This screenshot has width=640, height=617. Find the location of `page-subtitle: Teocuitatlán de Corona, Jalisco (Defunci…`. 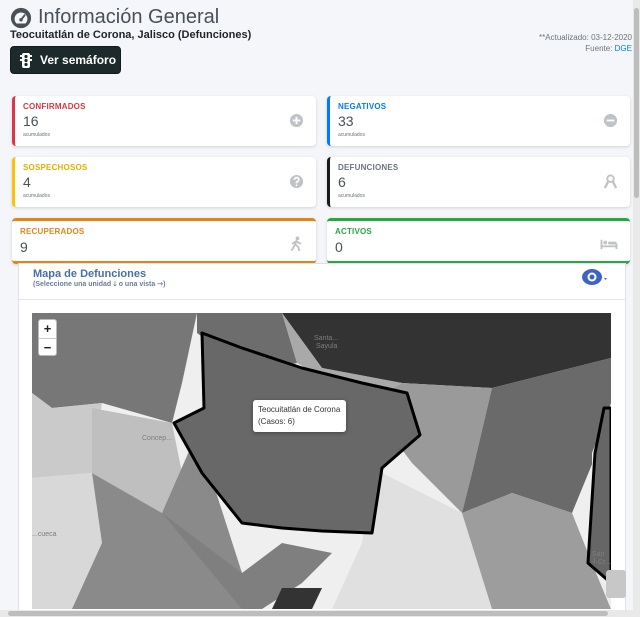

page-subtitle: Teocuitatlán de Corona, Jalisco (Defunci… is located at coordinates (131, 35).